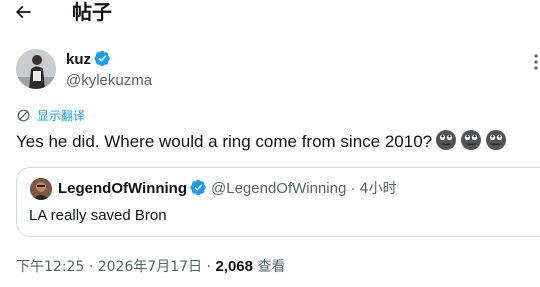 The image size is (540, 287). Describe the element at coordinates (109, 81) in the screenshot. I see `author-handle: @kylekuzma` at that location.